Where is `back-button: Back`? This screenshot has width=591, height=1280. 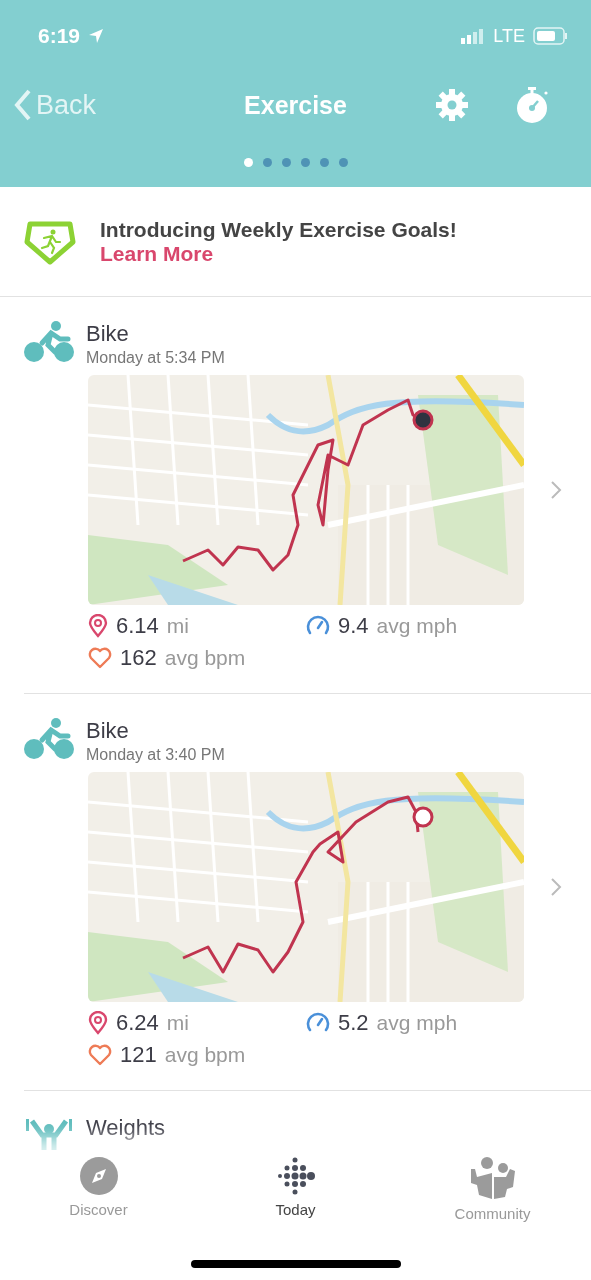 back-button: Back is located at coordinates (55, 105).